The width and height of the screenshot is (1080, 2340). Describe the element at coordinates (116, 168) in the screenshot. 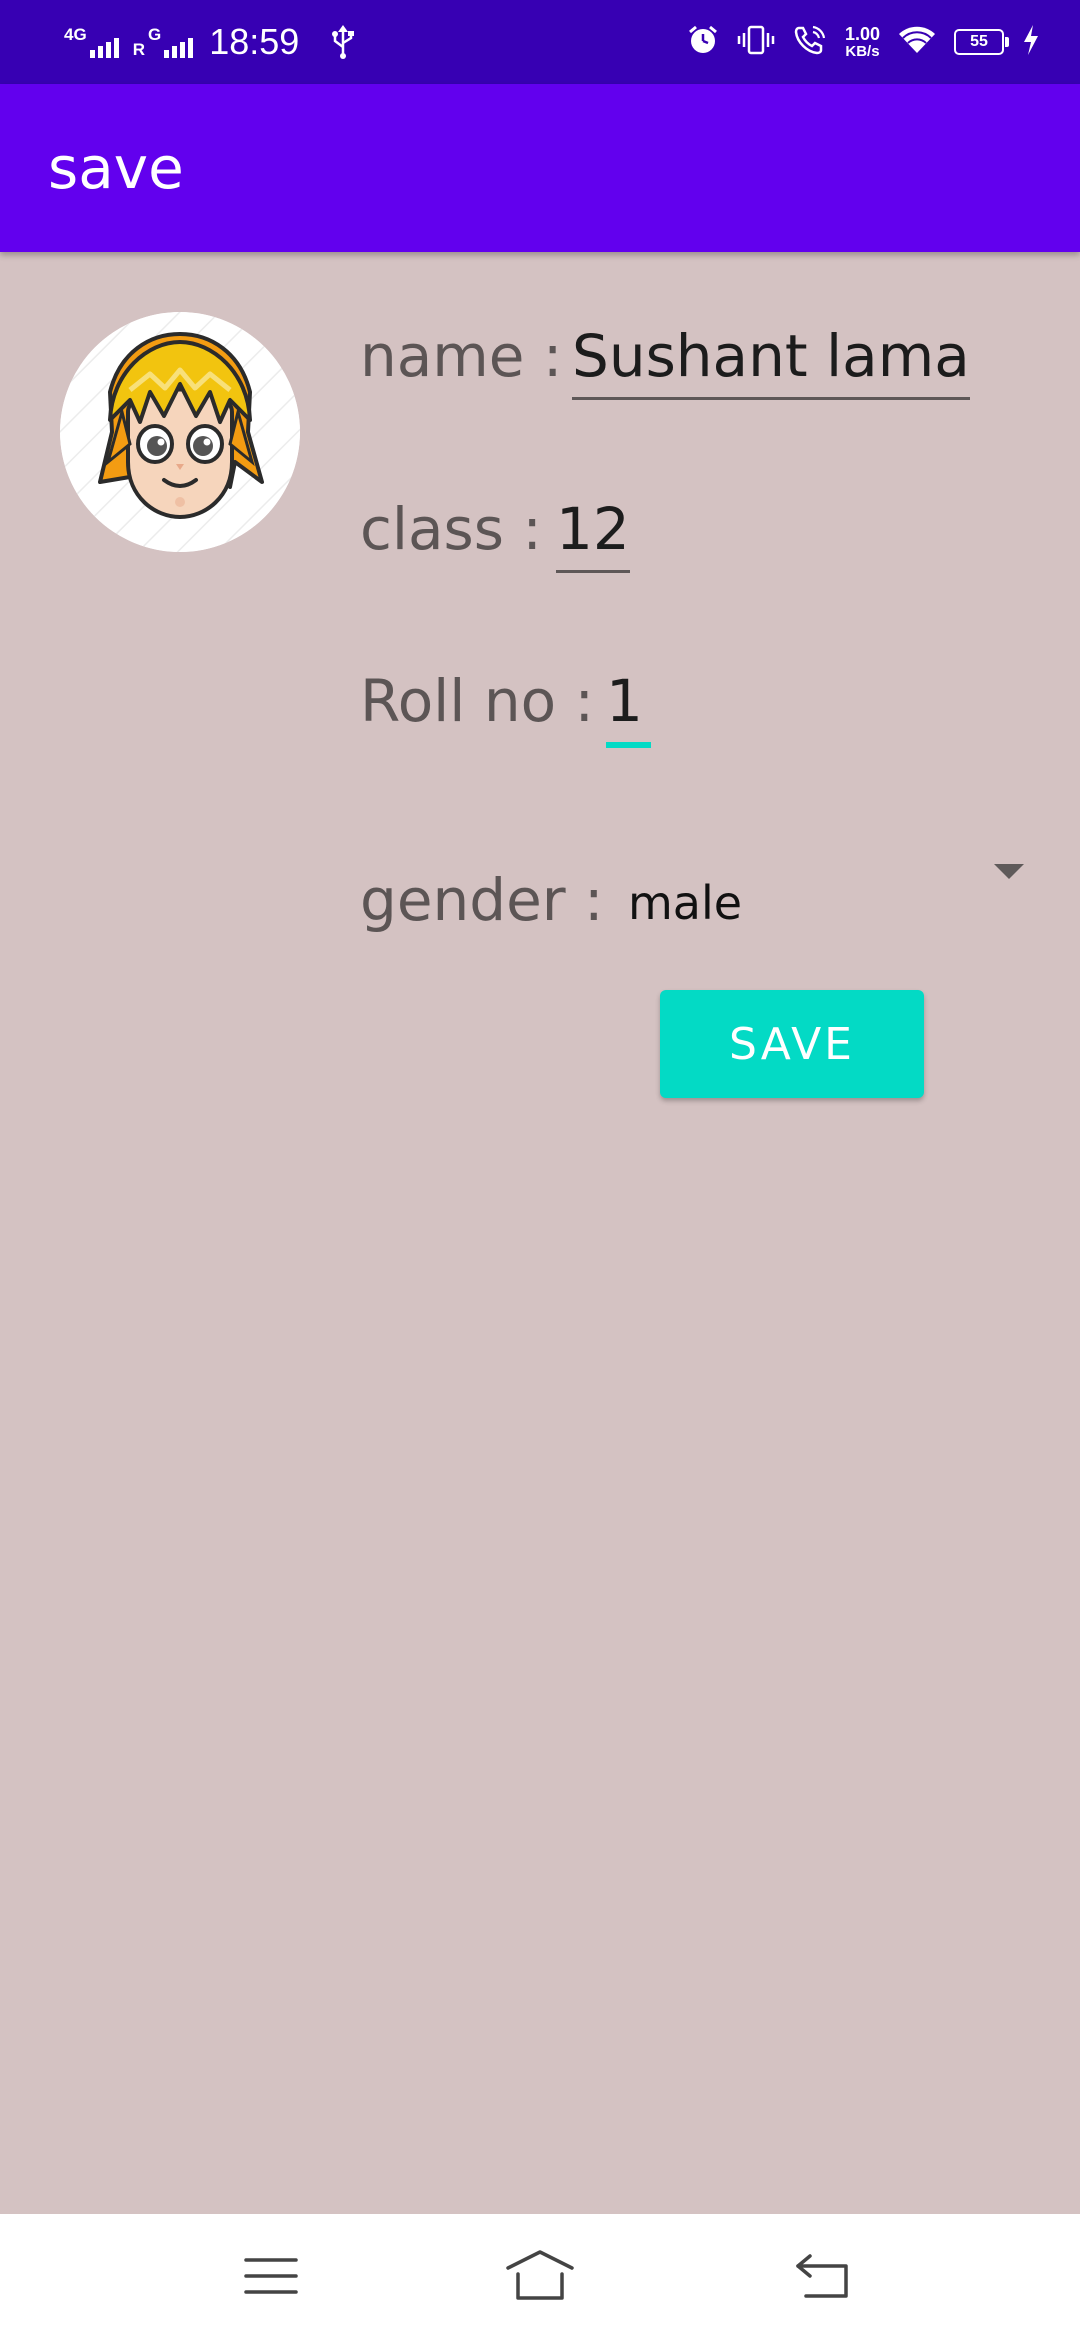

I see `app-title: save` at that location.